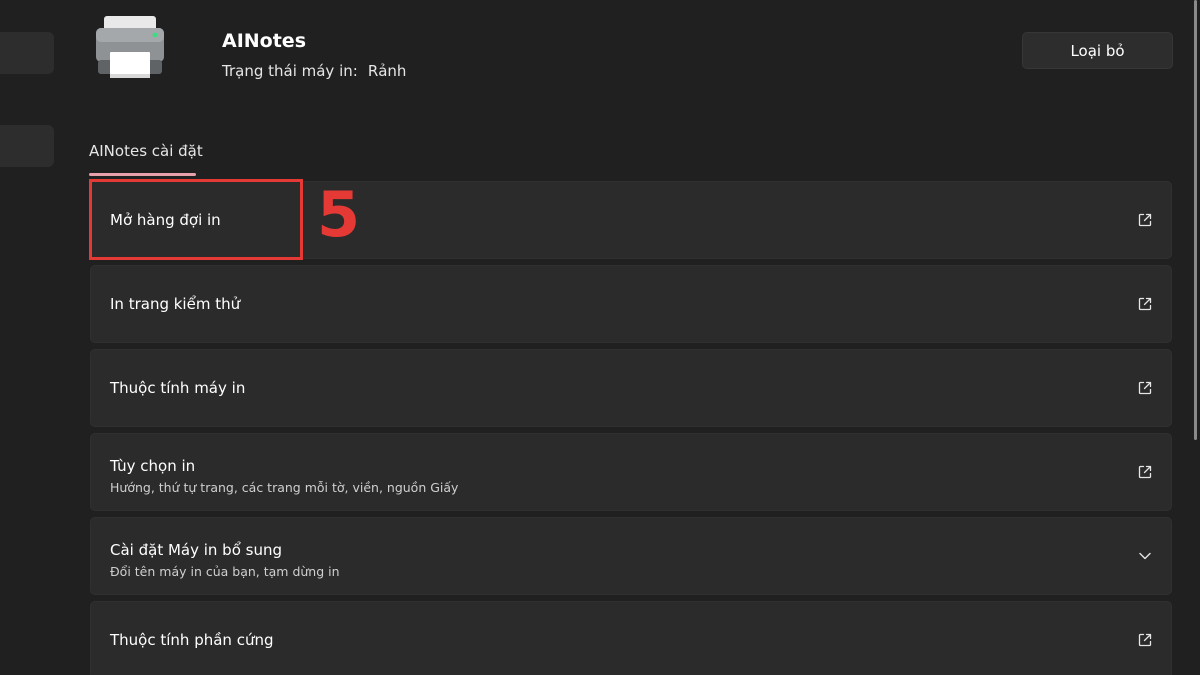 This screenshot has height=675, width=1200. Describe the element at coordinates (631, 638) in the screenshot. I see `setting-hardware-properties: Thuộc tính phần cứng` at that location.